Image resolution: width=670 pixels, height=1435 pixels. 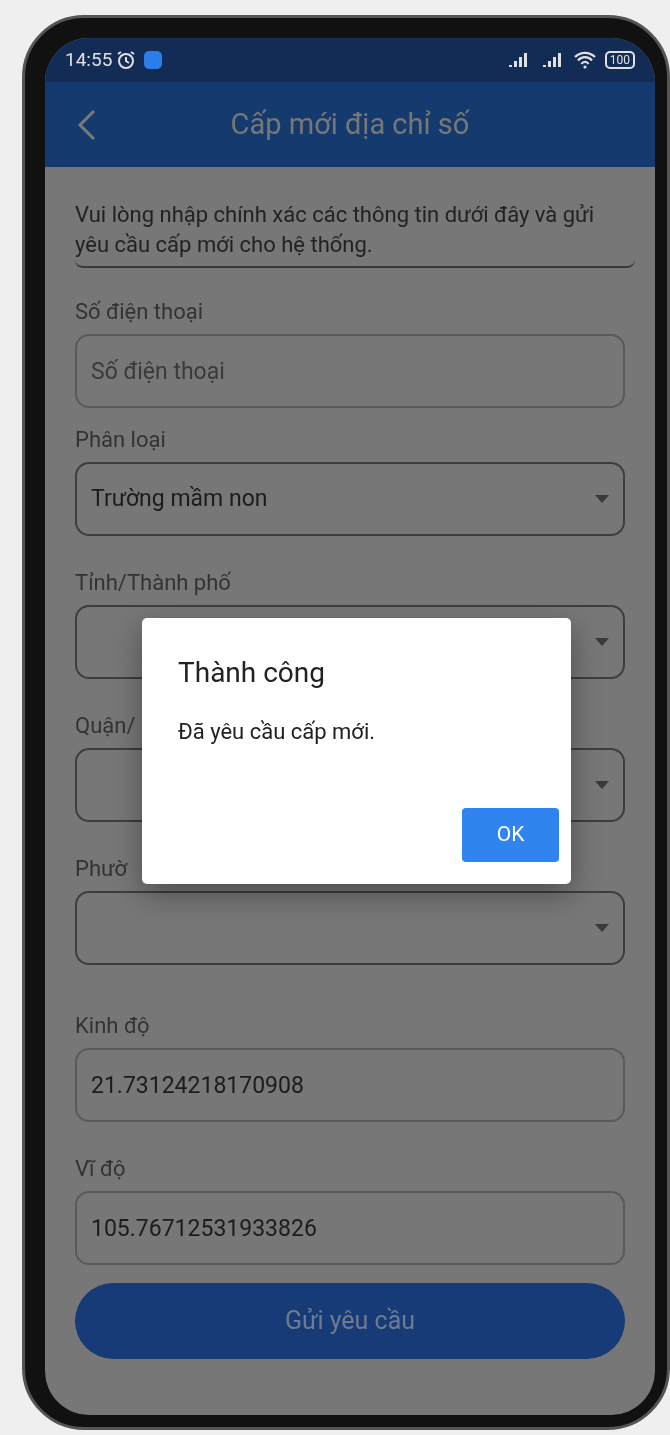 I want to click on wifi-icon, so click(x=584, y=60).